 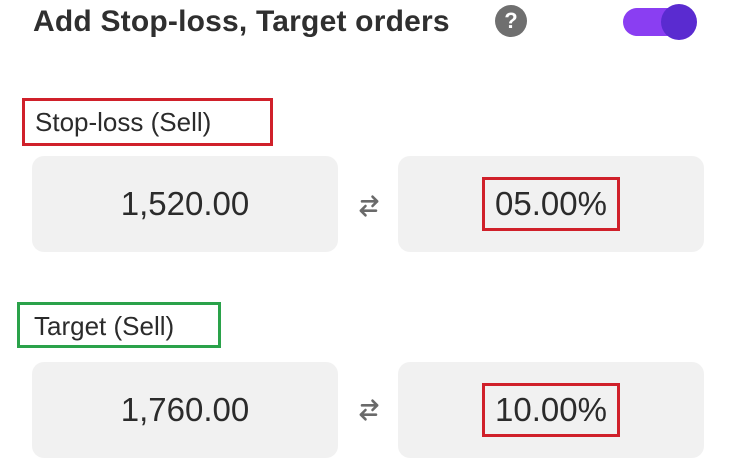 What do you see at coordinates (119, 325) in the screenshot?
I see `target-label: Target (Sell)` at bounding box center [119, 325].